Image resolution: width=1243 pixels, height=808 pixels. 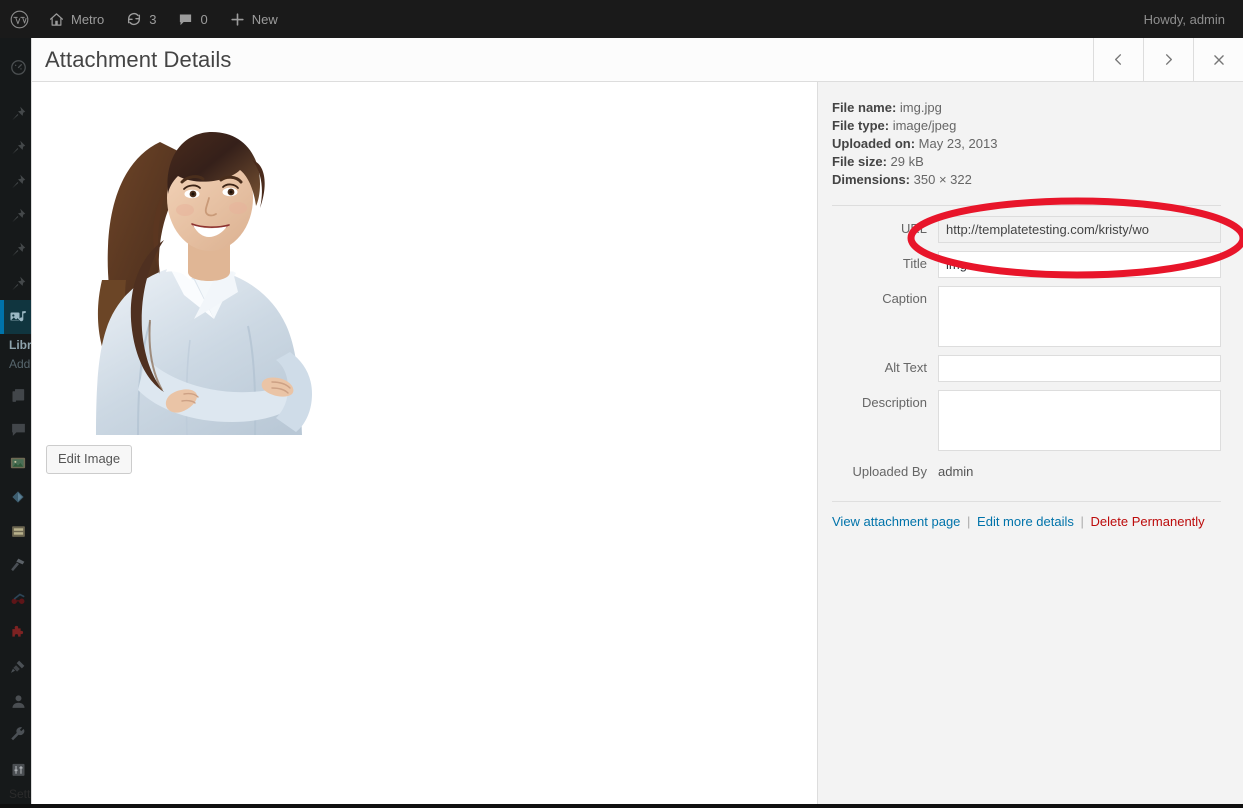 I want to click on account-menu: Howdy, admin, so click(x=1184, y=19).